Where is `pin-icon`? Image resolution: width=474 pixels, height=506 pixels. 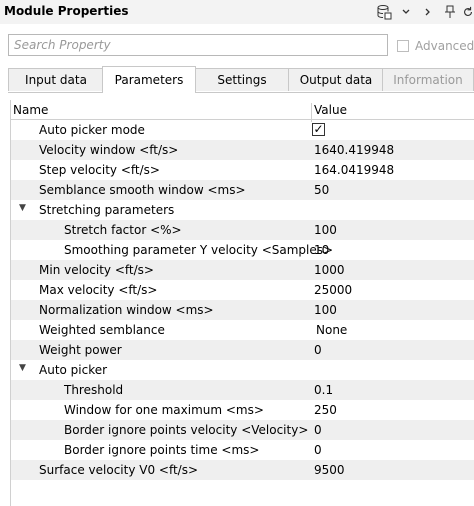
pin-icon is located at coordinates (450, 12).